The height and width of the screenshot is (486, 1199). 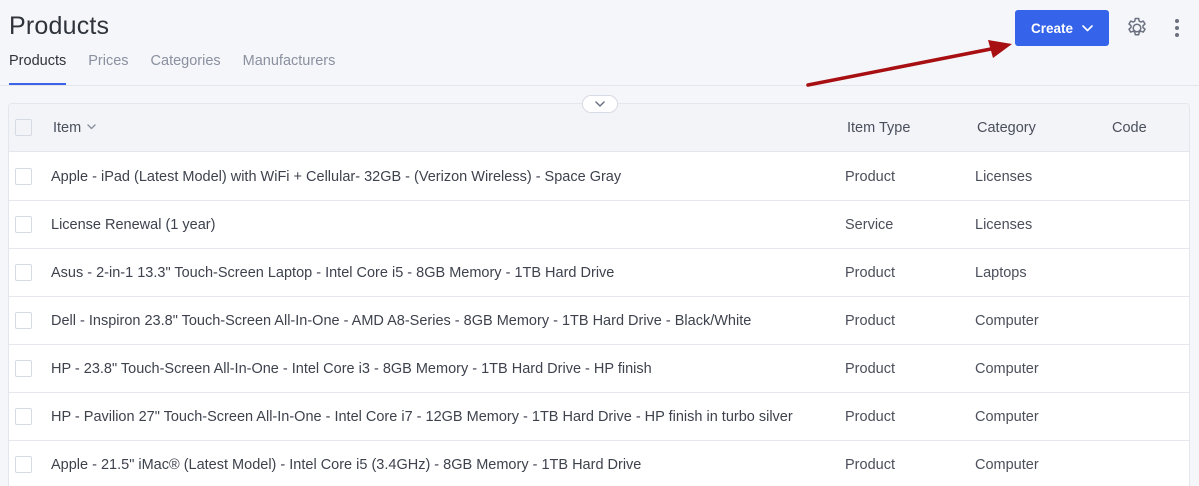 I want to click on create-button: Create, so click(x=1062, y=28).